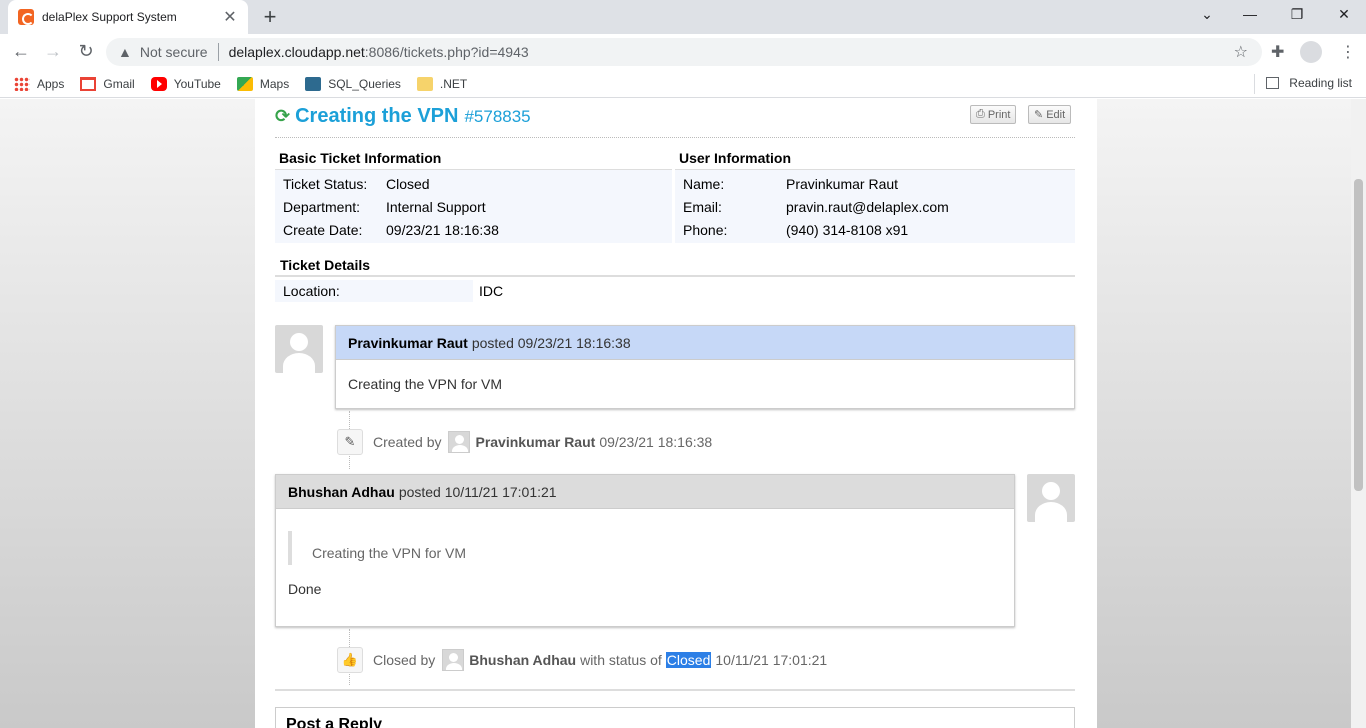  I want to click on thread-body: Creating the VPN for VM, so click(425, 384).